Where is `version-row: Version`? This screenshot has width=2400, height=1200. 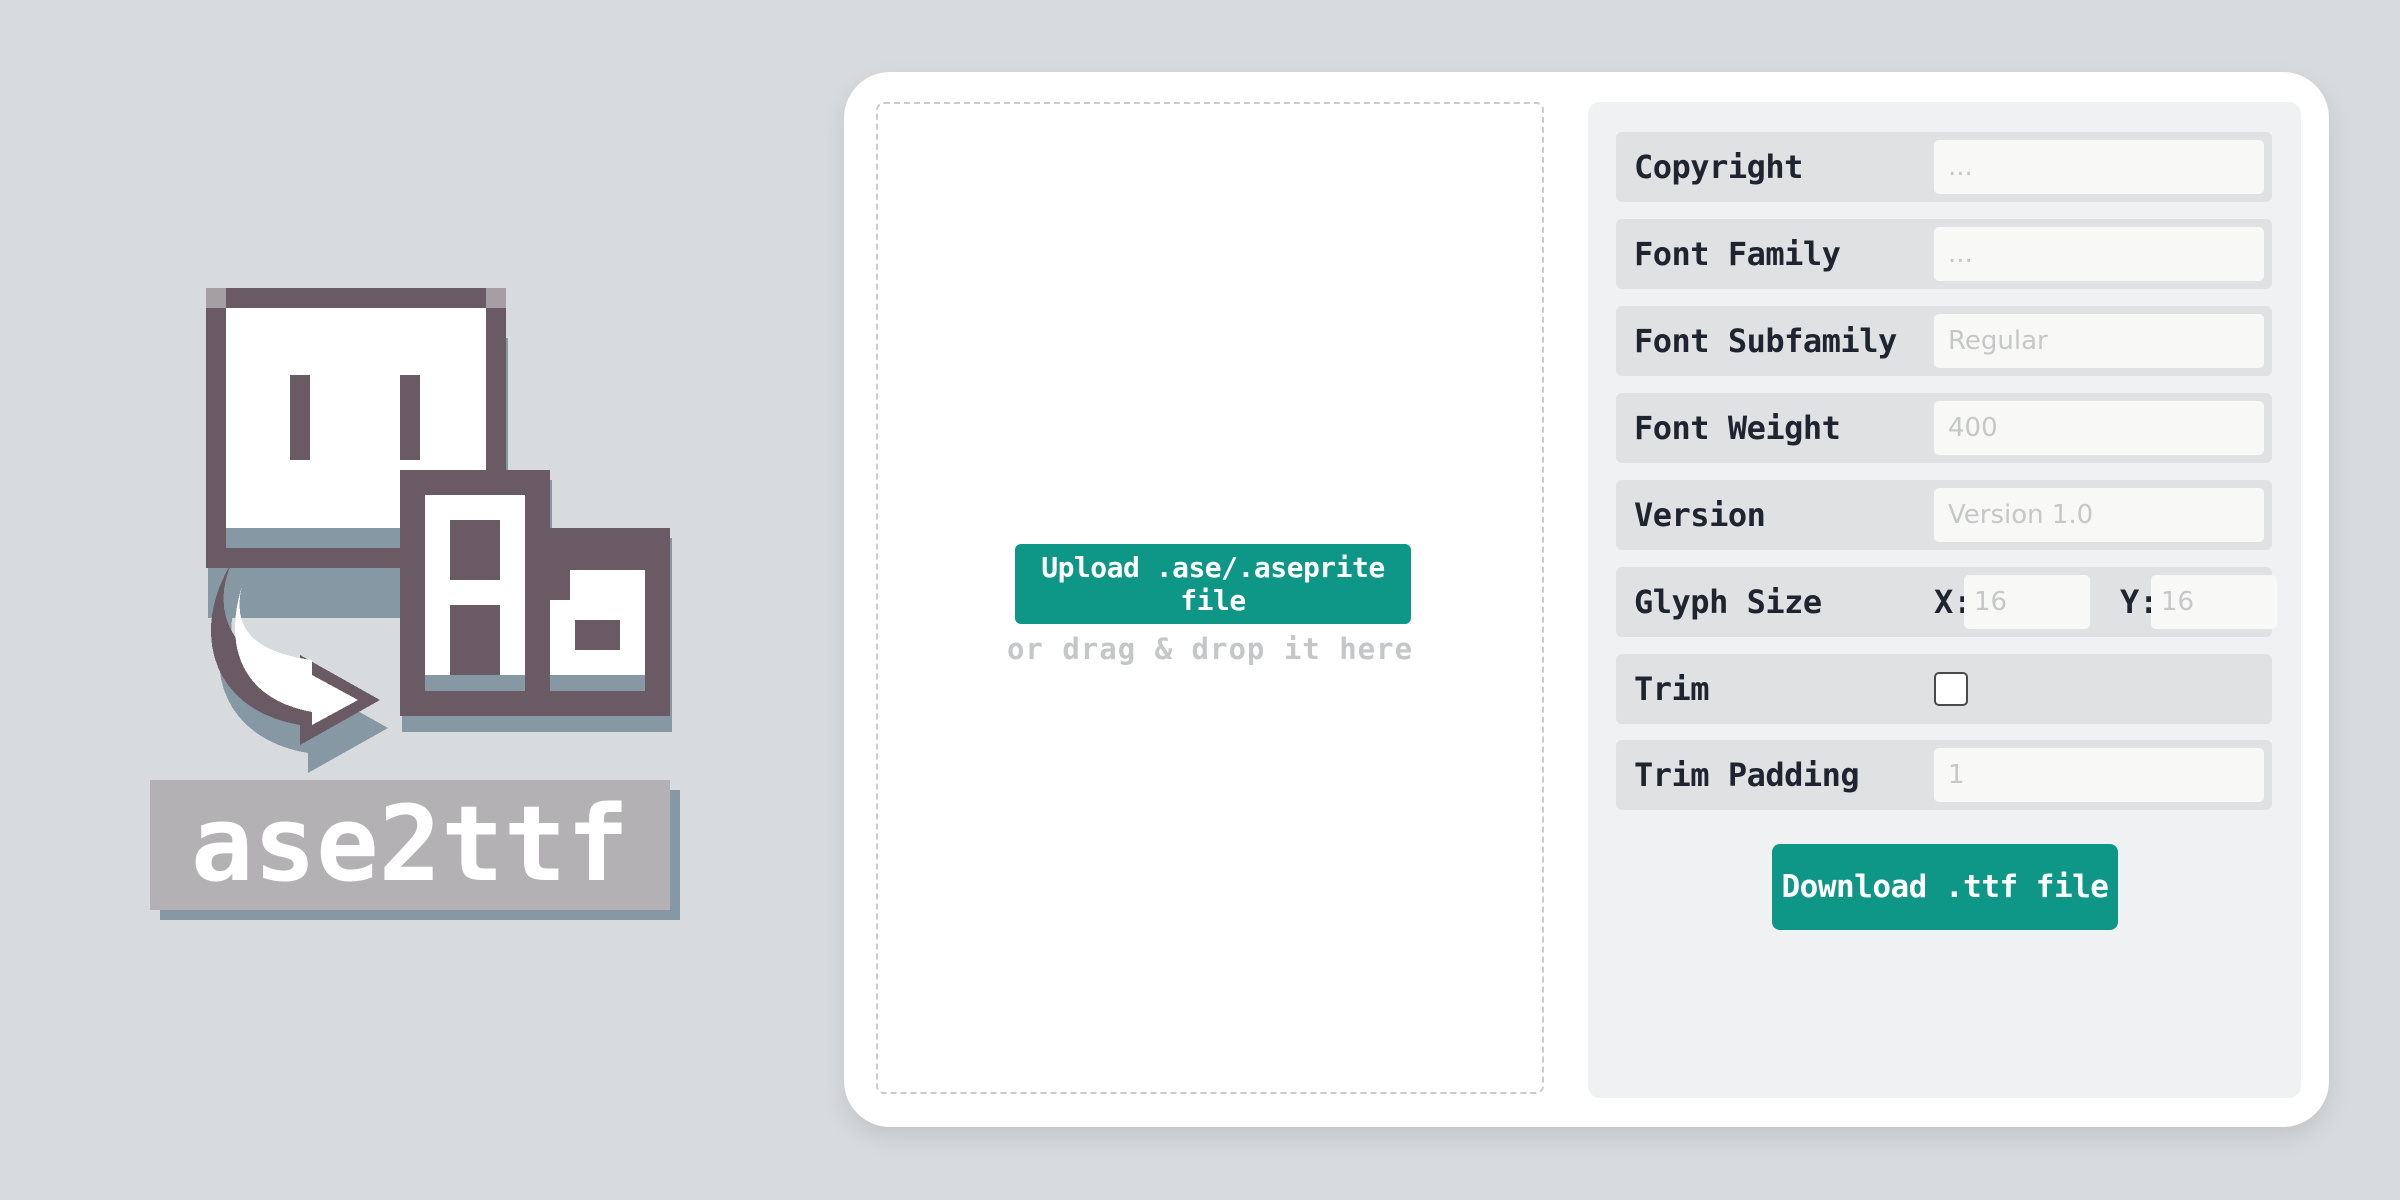 version-row: Version is located at coordinates (1944, 515).